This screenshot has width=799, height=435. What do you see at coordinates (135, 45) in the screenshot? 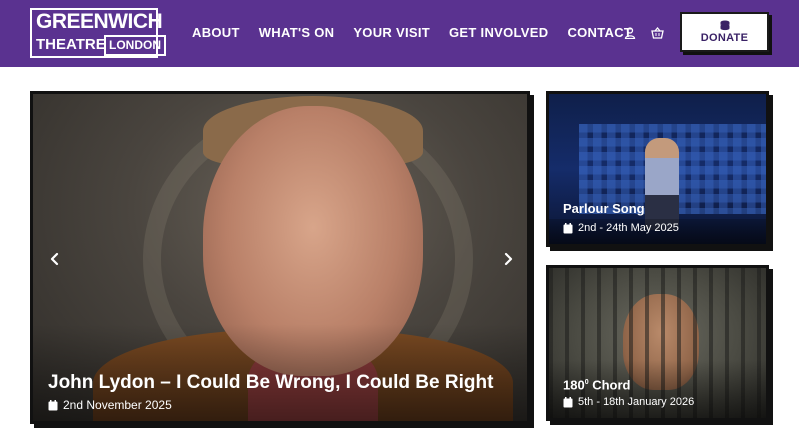
I see `logo-box: LONDON` at bounding box center [135, 45].